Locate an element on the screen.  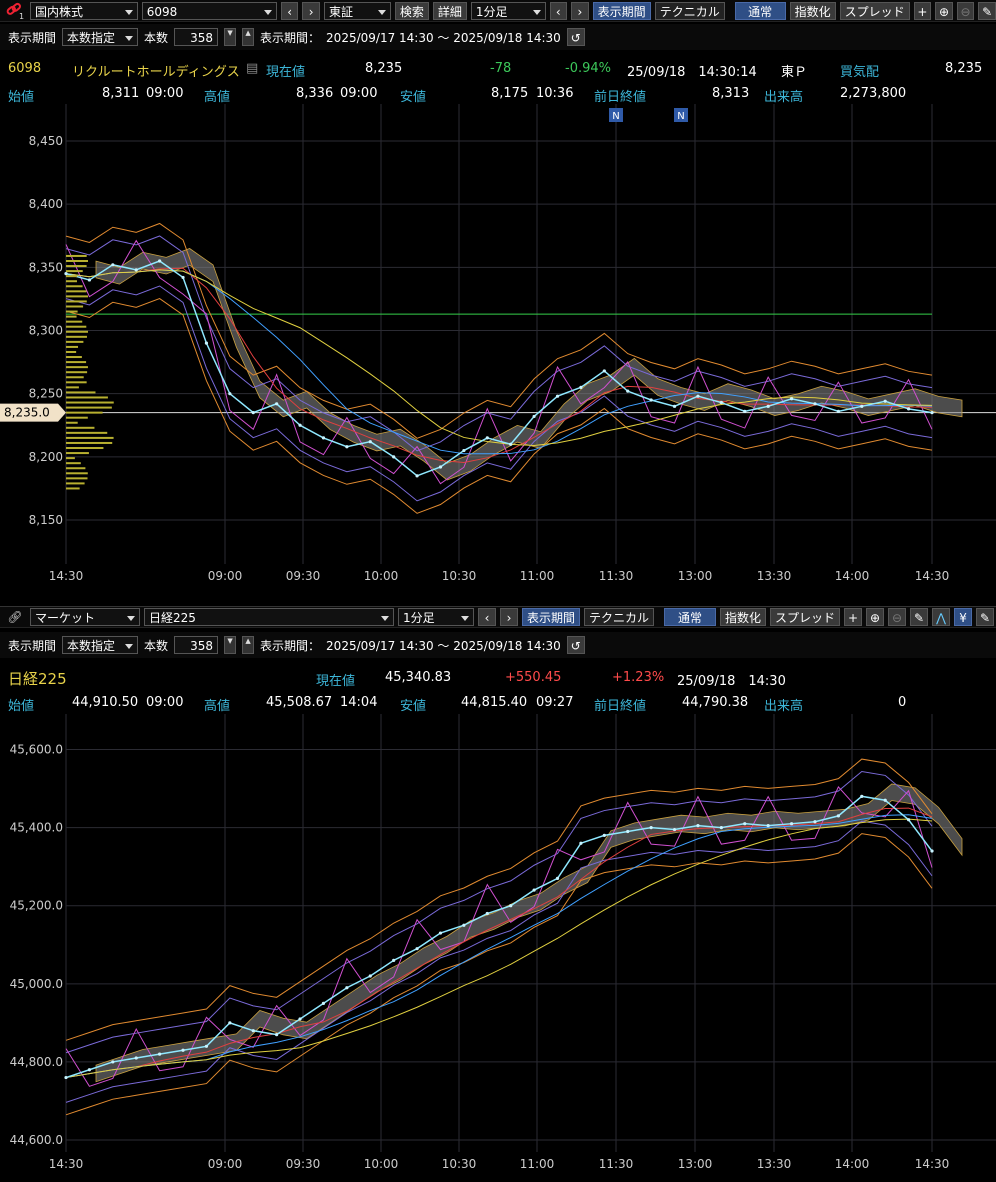
bottom-high-time: 14:04 is located at coordinates (359, 702).